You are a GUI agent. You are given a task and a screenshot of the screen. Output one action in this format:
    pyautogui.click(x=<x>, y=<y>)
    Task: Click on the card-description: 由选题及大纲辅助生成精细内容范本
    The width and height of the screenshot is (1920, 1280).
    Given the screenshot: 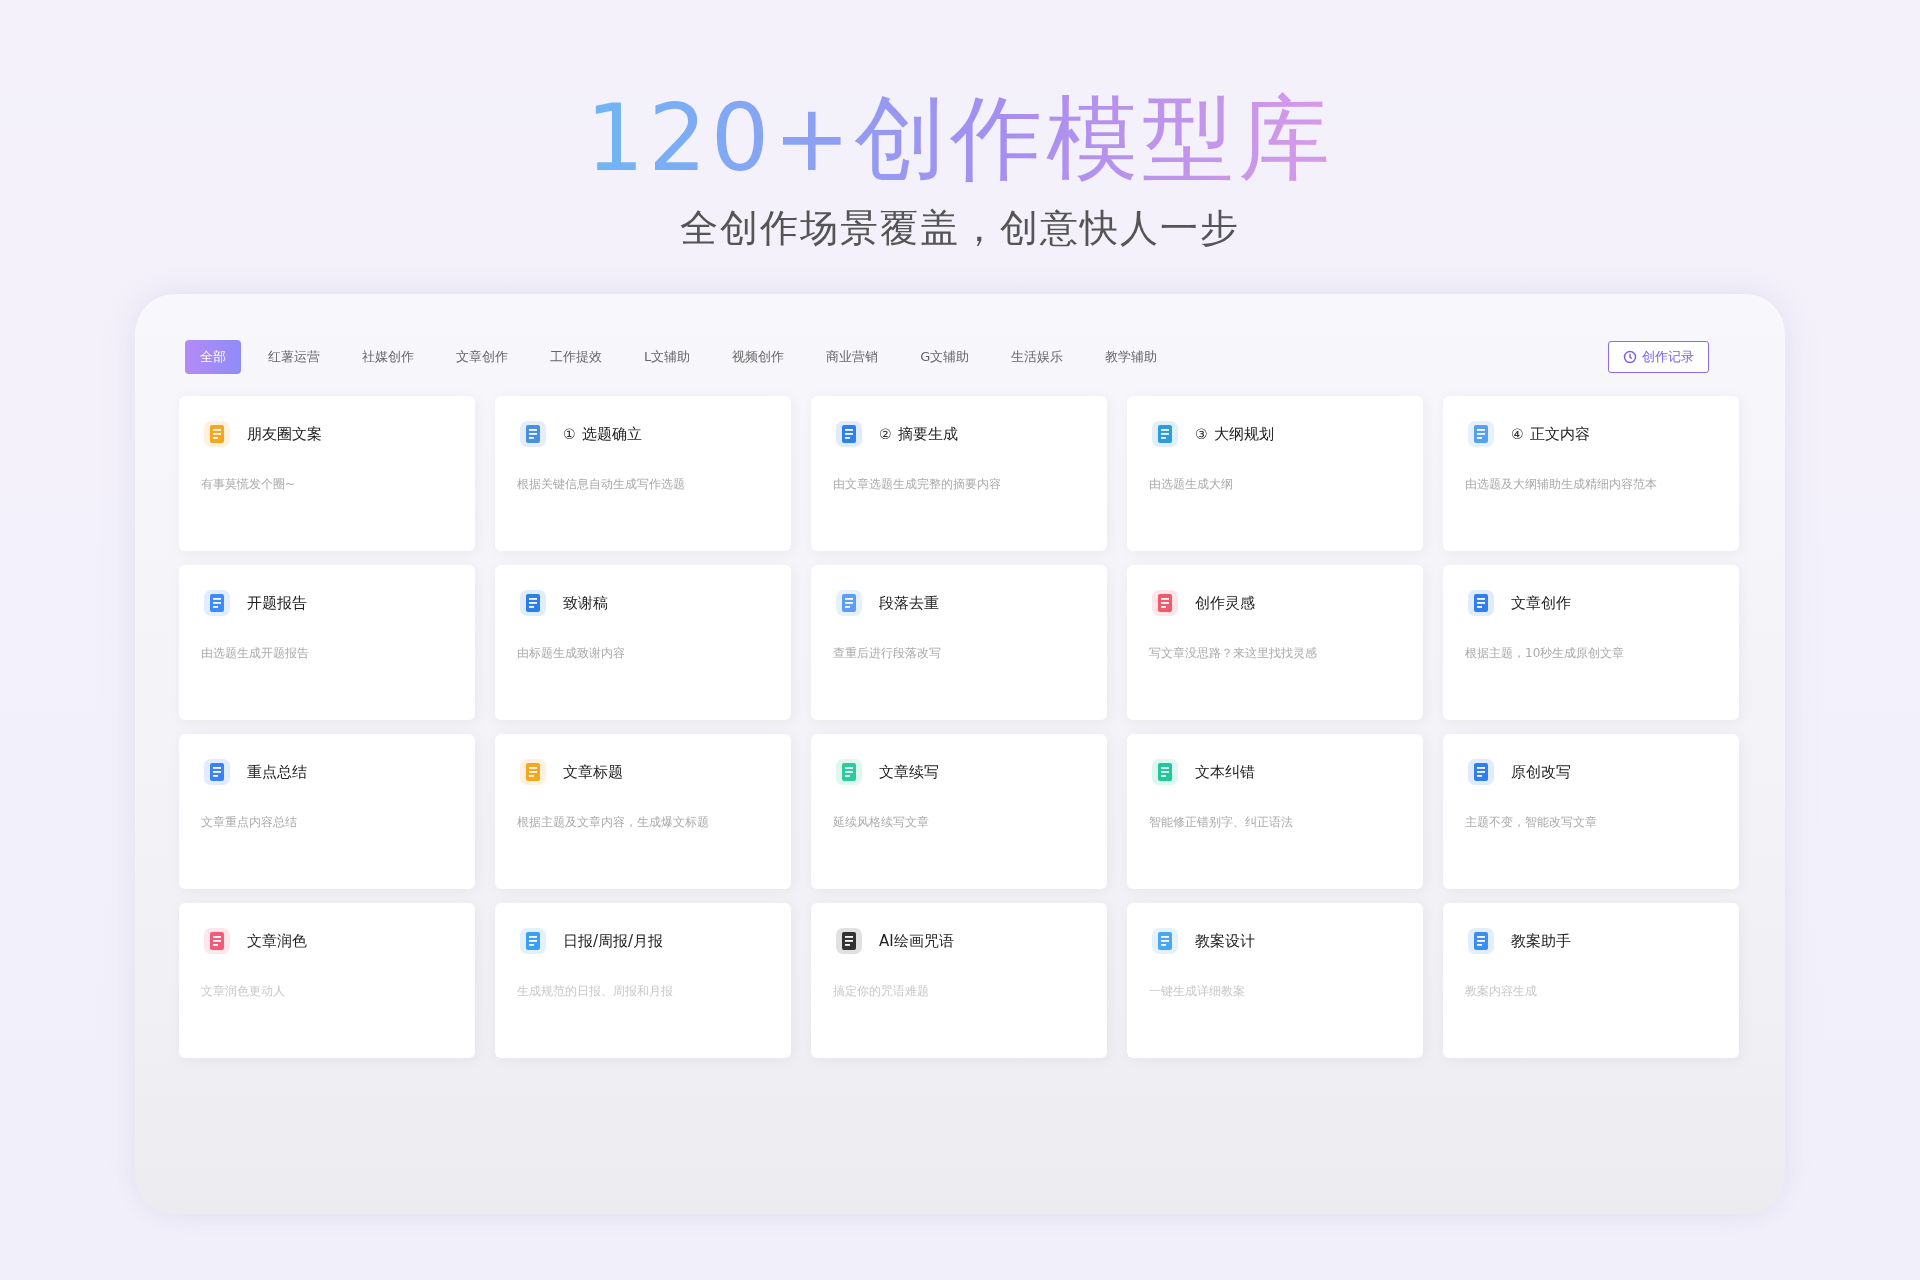 What is the action you would take?
    pyautogui.click(x=1561, y=485)
    